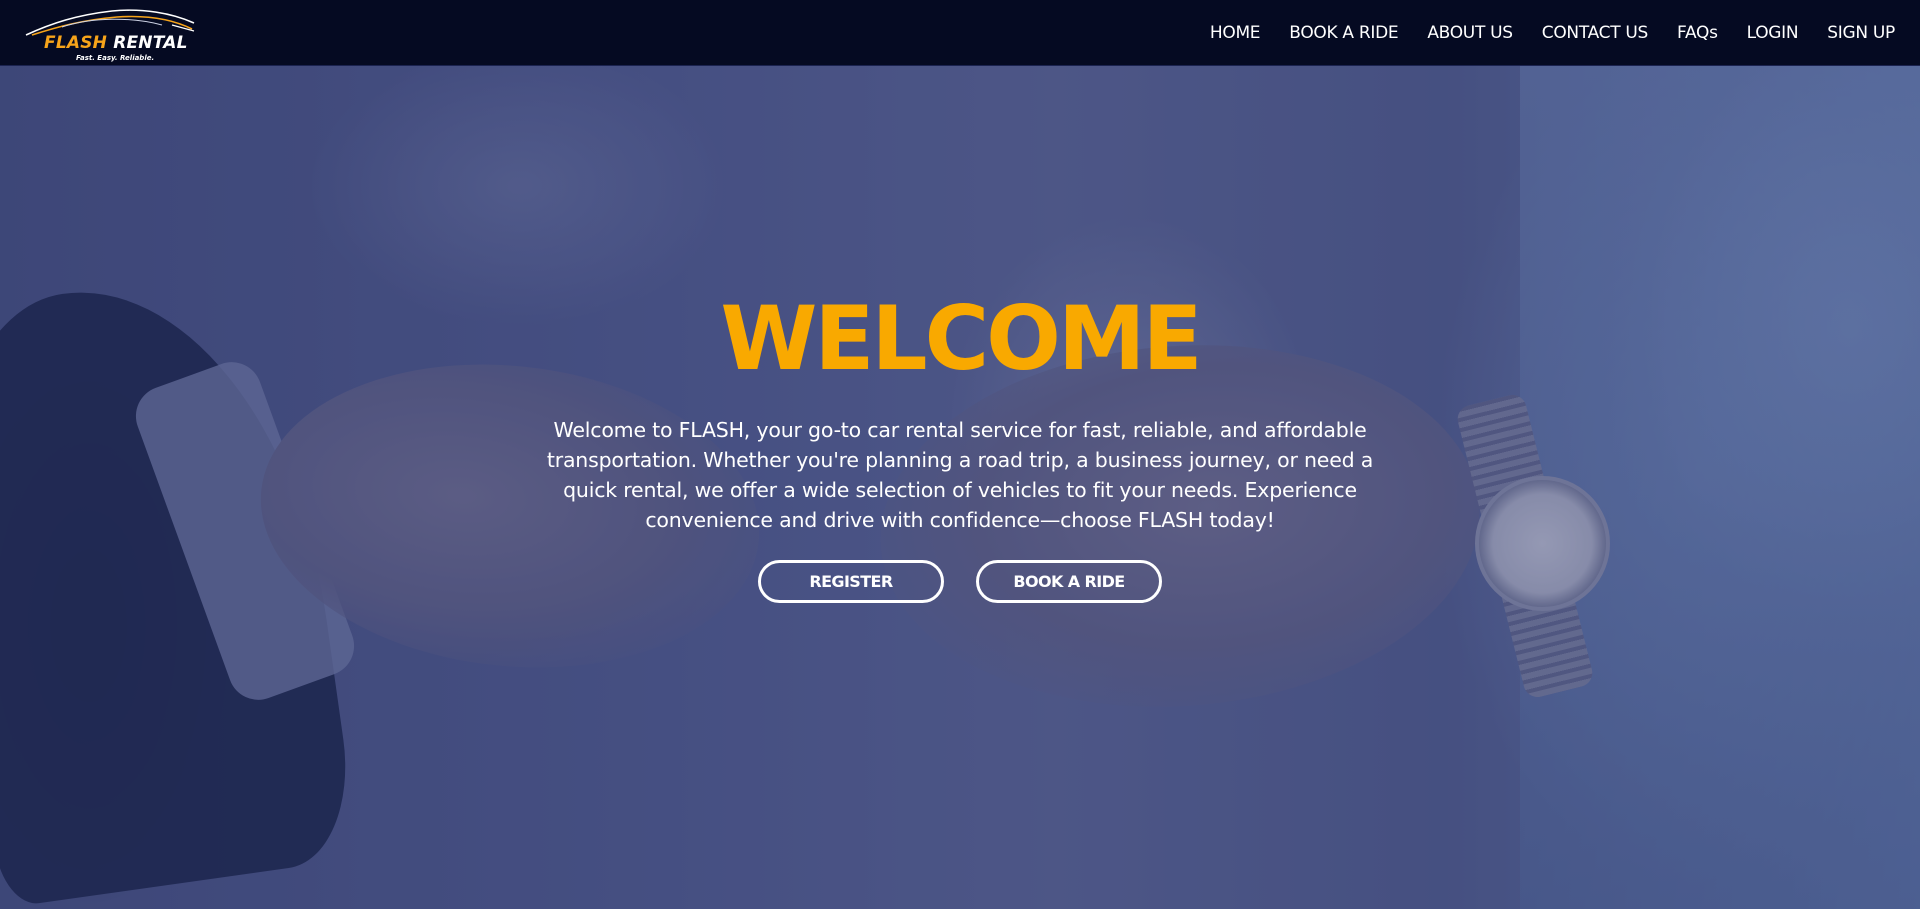 This screenshot has width=1920, height=909. Describe the element at coordinates (1343, 33) in the screenshot. I see `nav-book-a-ride: BOOK A RIDE` at that location.